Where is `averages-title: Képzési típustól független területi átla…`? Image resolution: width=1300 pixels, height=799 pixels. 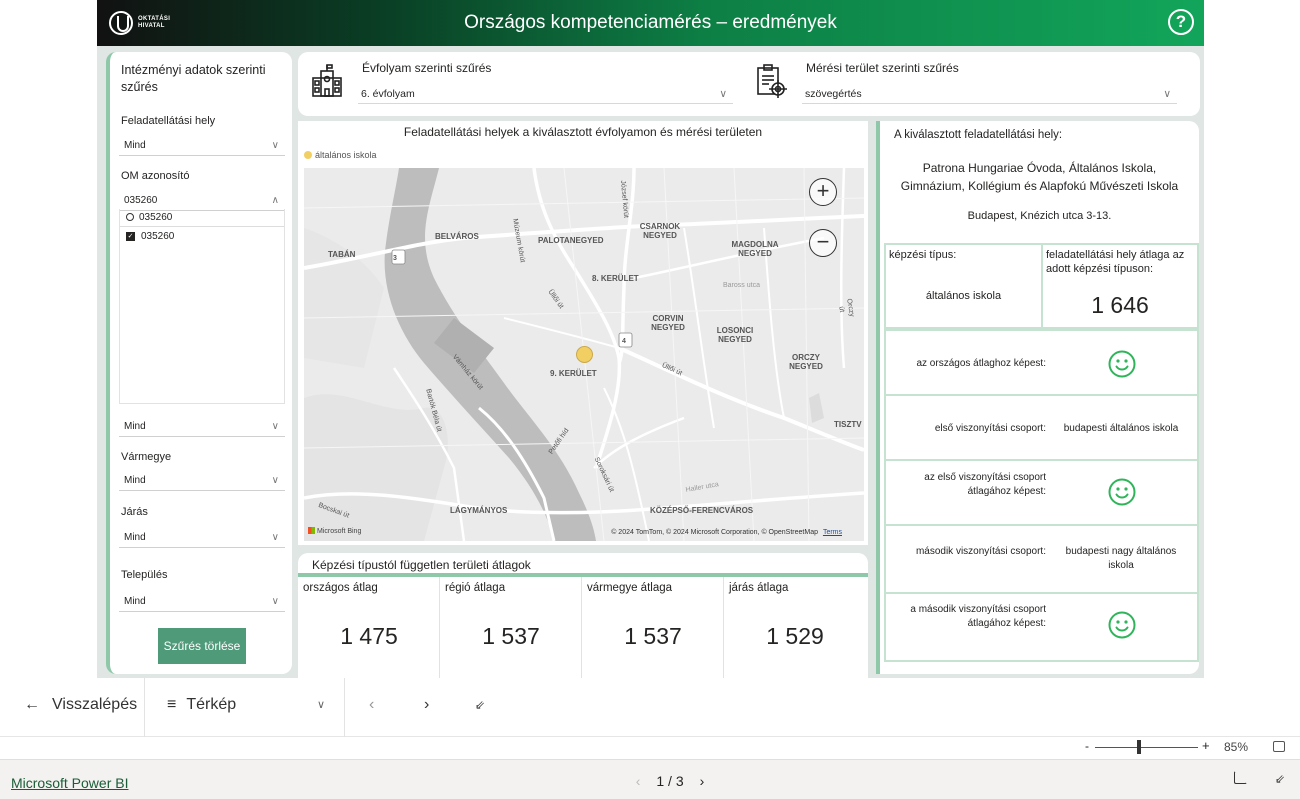 averages-title: Képzési típustól független területi átla… is located at coordinates (421, 565).